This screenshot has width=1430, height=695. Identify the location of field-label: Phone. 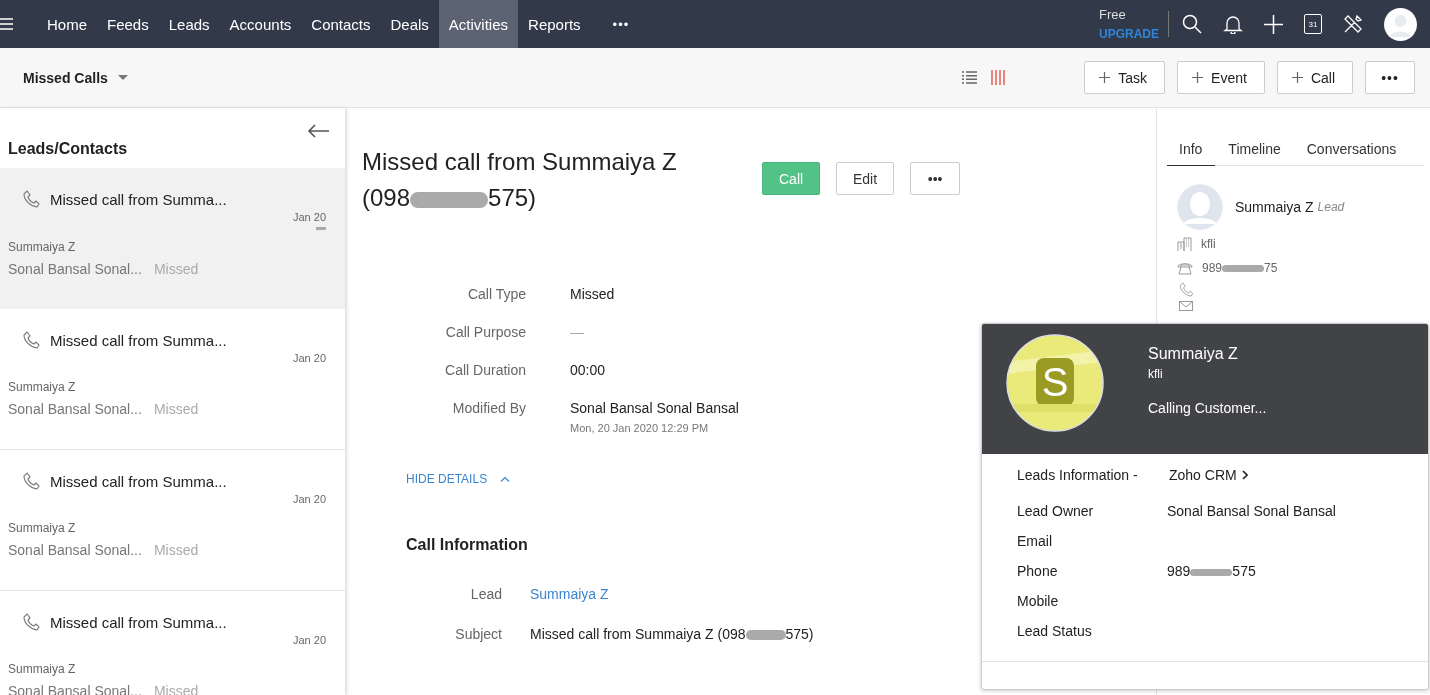
(1038, 571).